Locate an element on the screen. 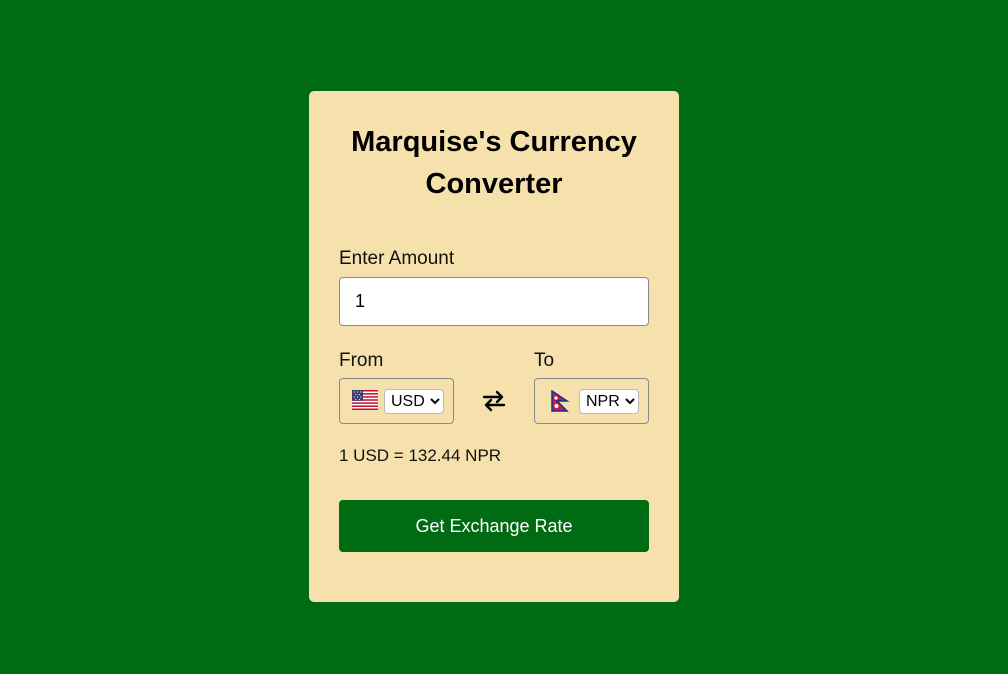 The image size is (1008, 674). to-currency-box: NPR is located at coordinates (591, 401).